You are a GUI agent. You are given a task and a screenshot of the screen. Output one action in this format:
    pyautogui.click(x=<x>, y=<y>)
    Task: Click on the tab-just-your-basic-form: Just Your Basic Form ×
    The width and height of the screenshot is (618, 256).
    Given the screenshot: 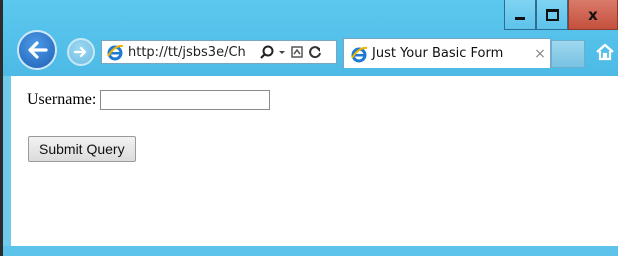 What is the action you would take?
    pyautogui.click(x=447, y=53)
    